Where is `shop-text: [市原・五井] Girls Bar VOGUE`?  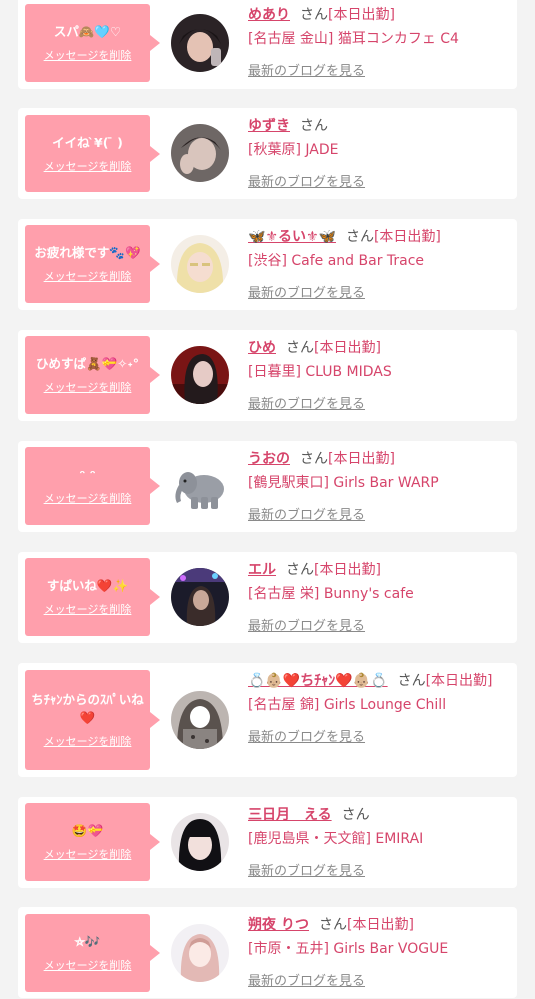 shop-text: [市原・五井] Girls Bar VOGUE is located at coordinates (348, 949).